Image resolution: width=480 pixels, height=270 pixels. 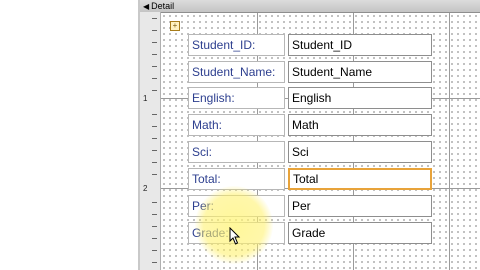 What do you see at coordinates (236, 125) in the screenshot?
I see `label-math: Math:` at bounding box center [236, 125].